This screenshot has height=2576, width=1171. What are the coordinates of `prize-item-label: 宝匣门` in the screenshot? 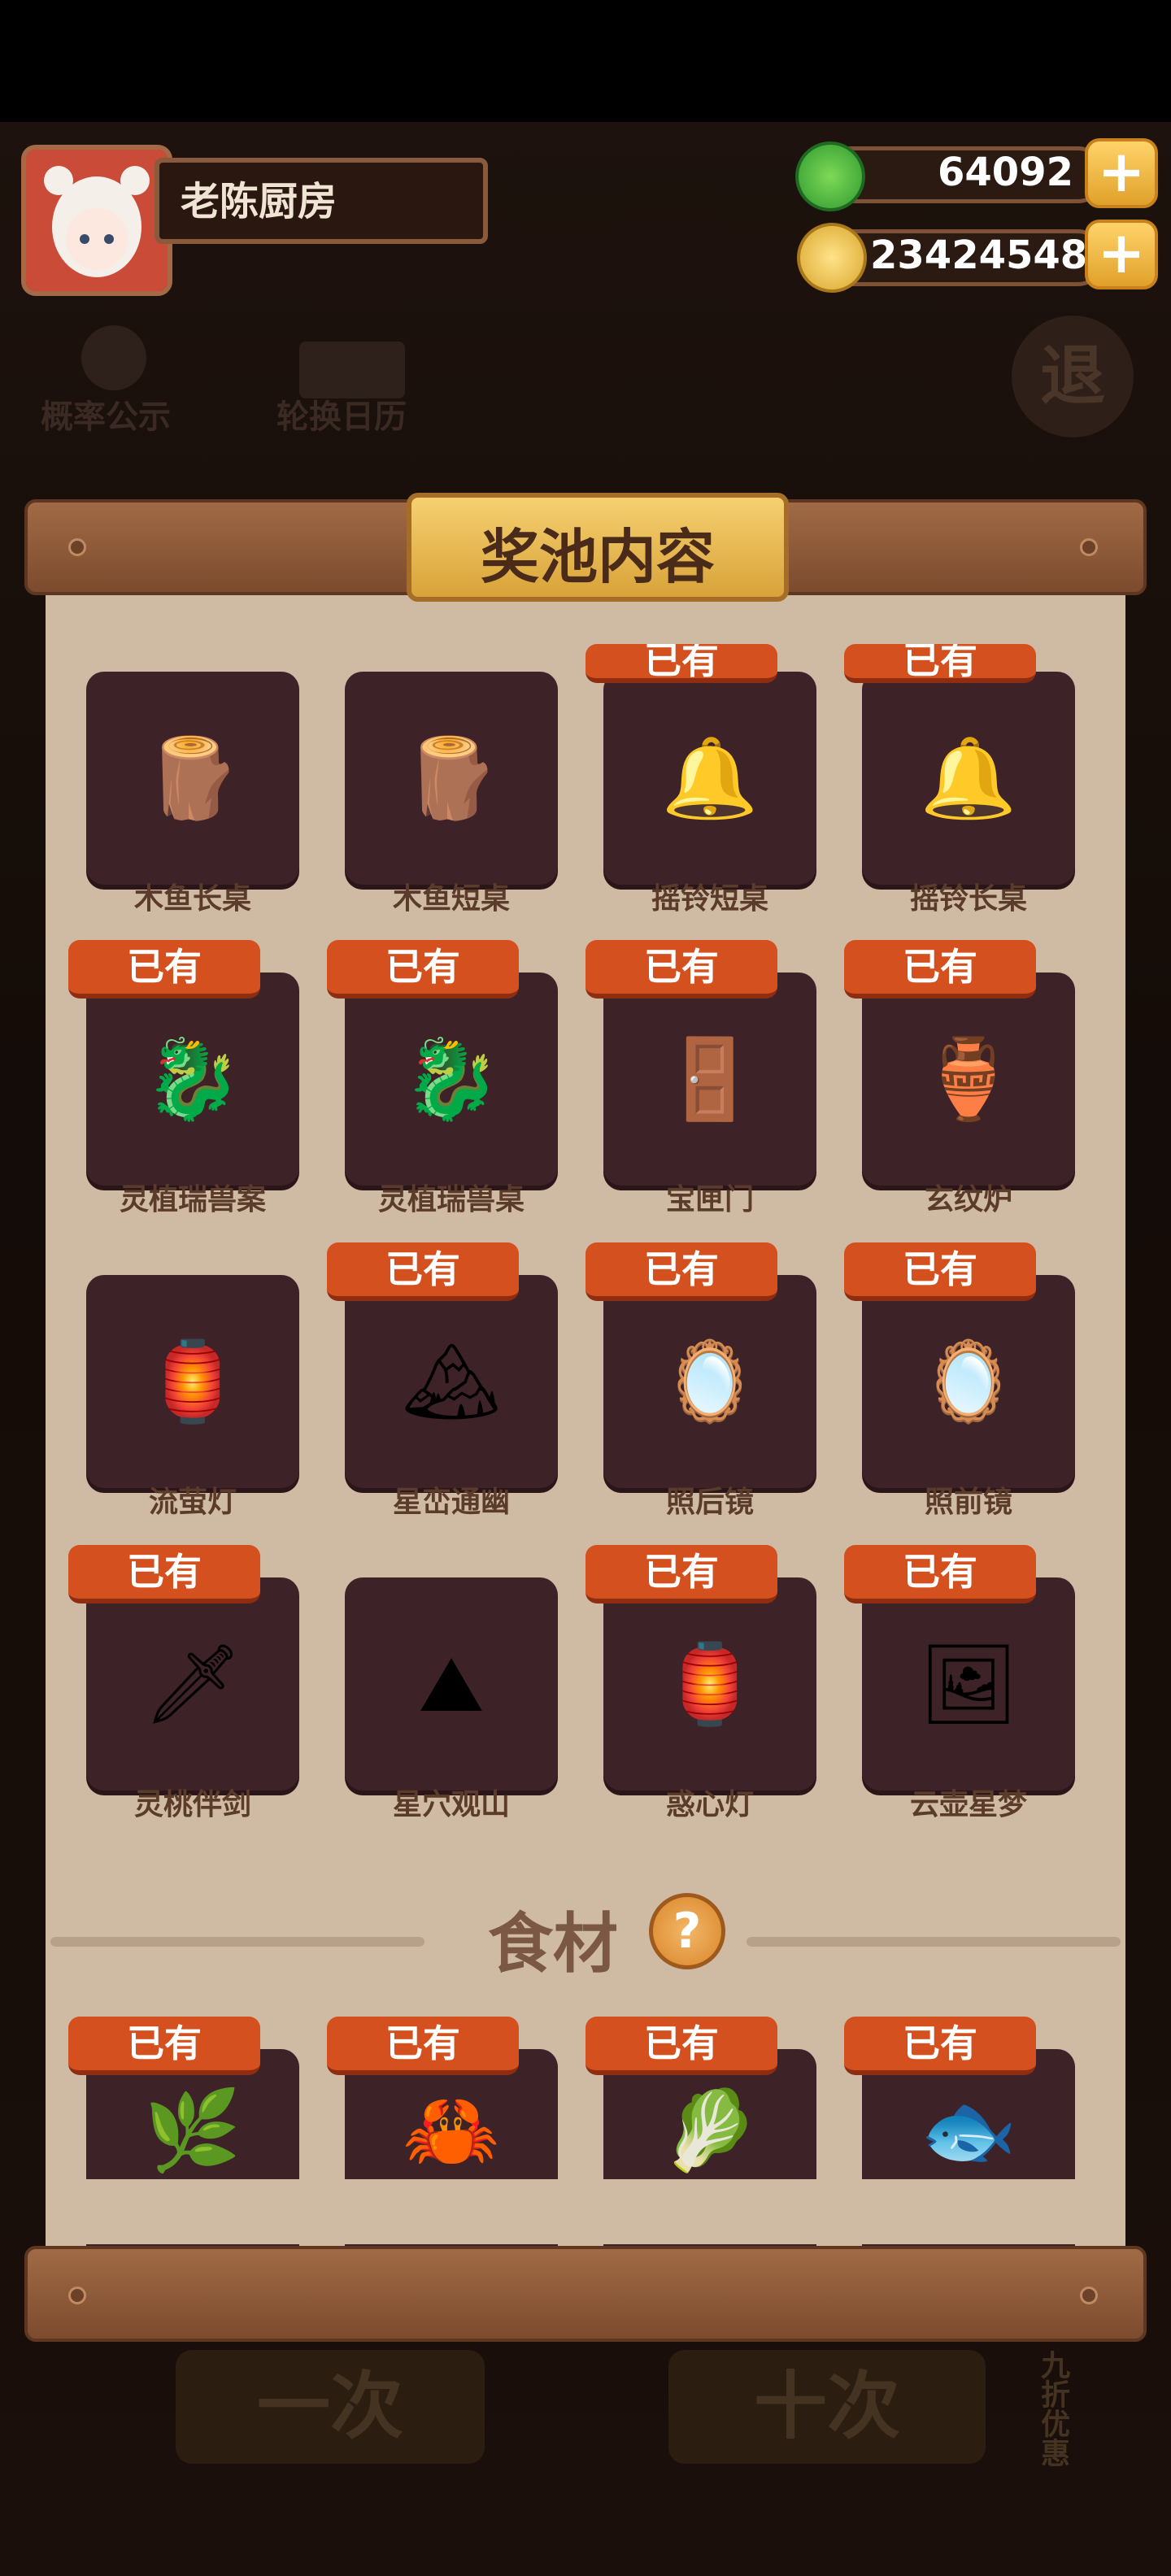 It's located at (709, 1199).